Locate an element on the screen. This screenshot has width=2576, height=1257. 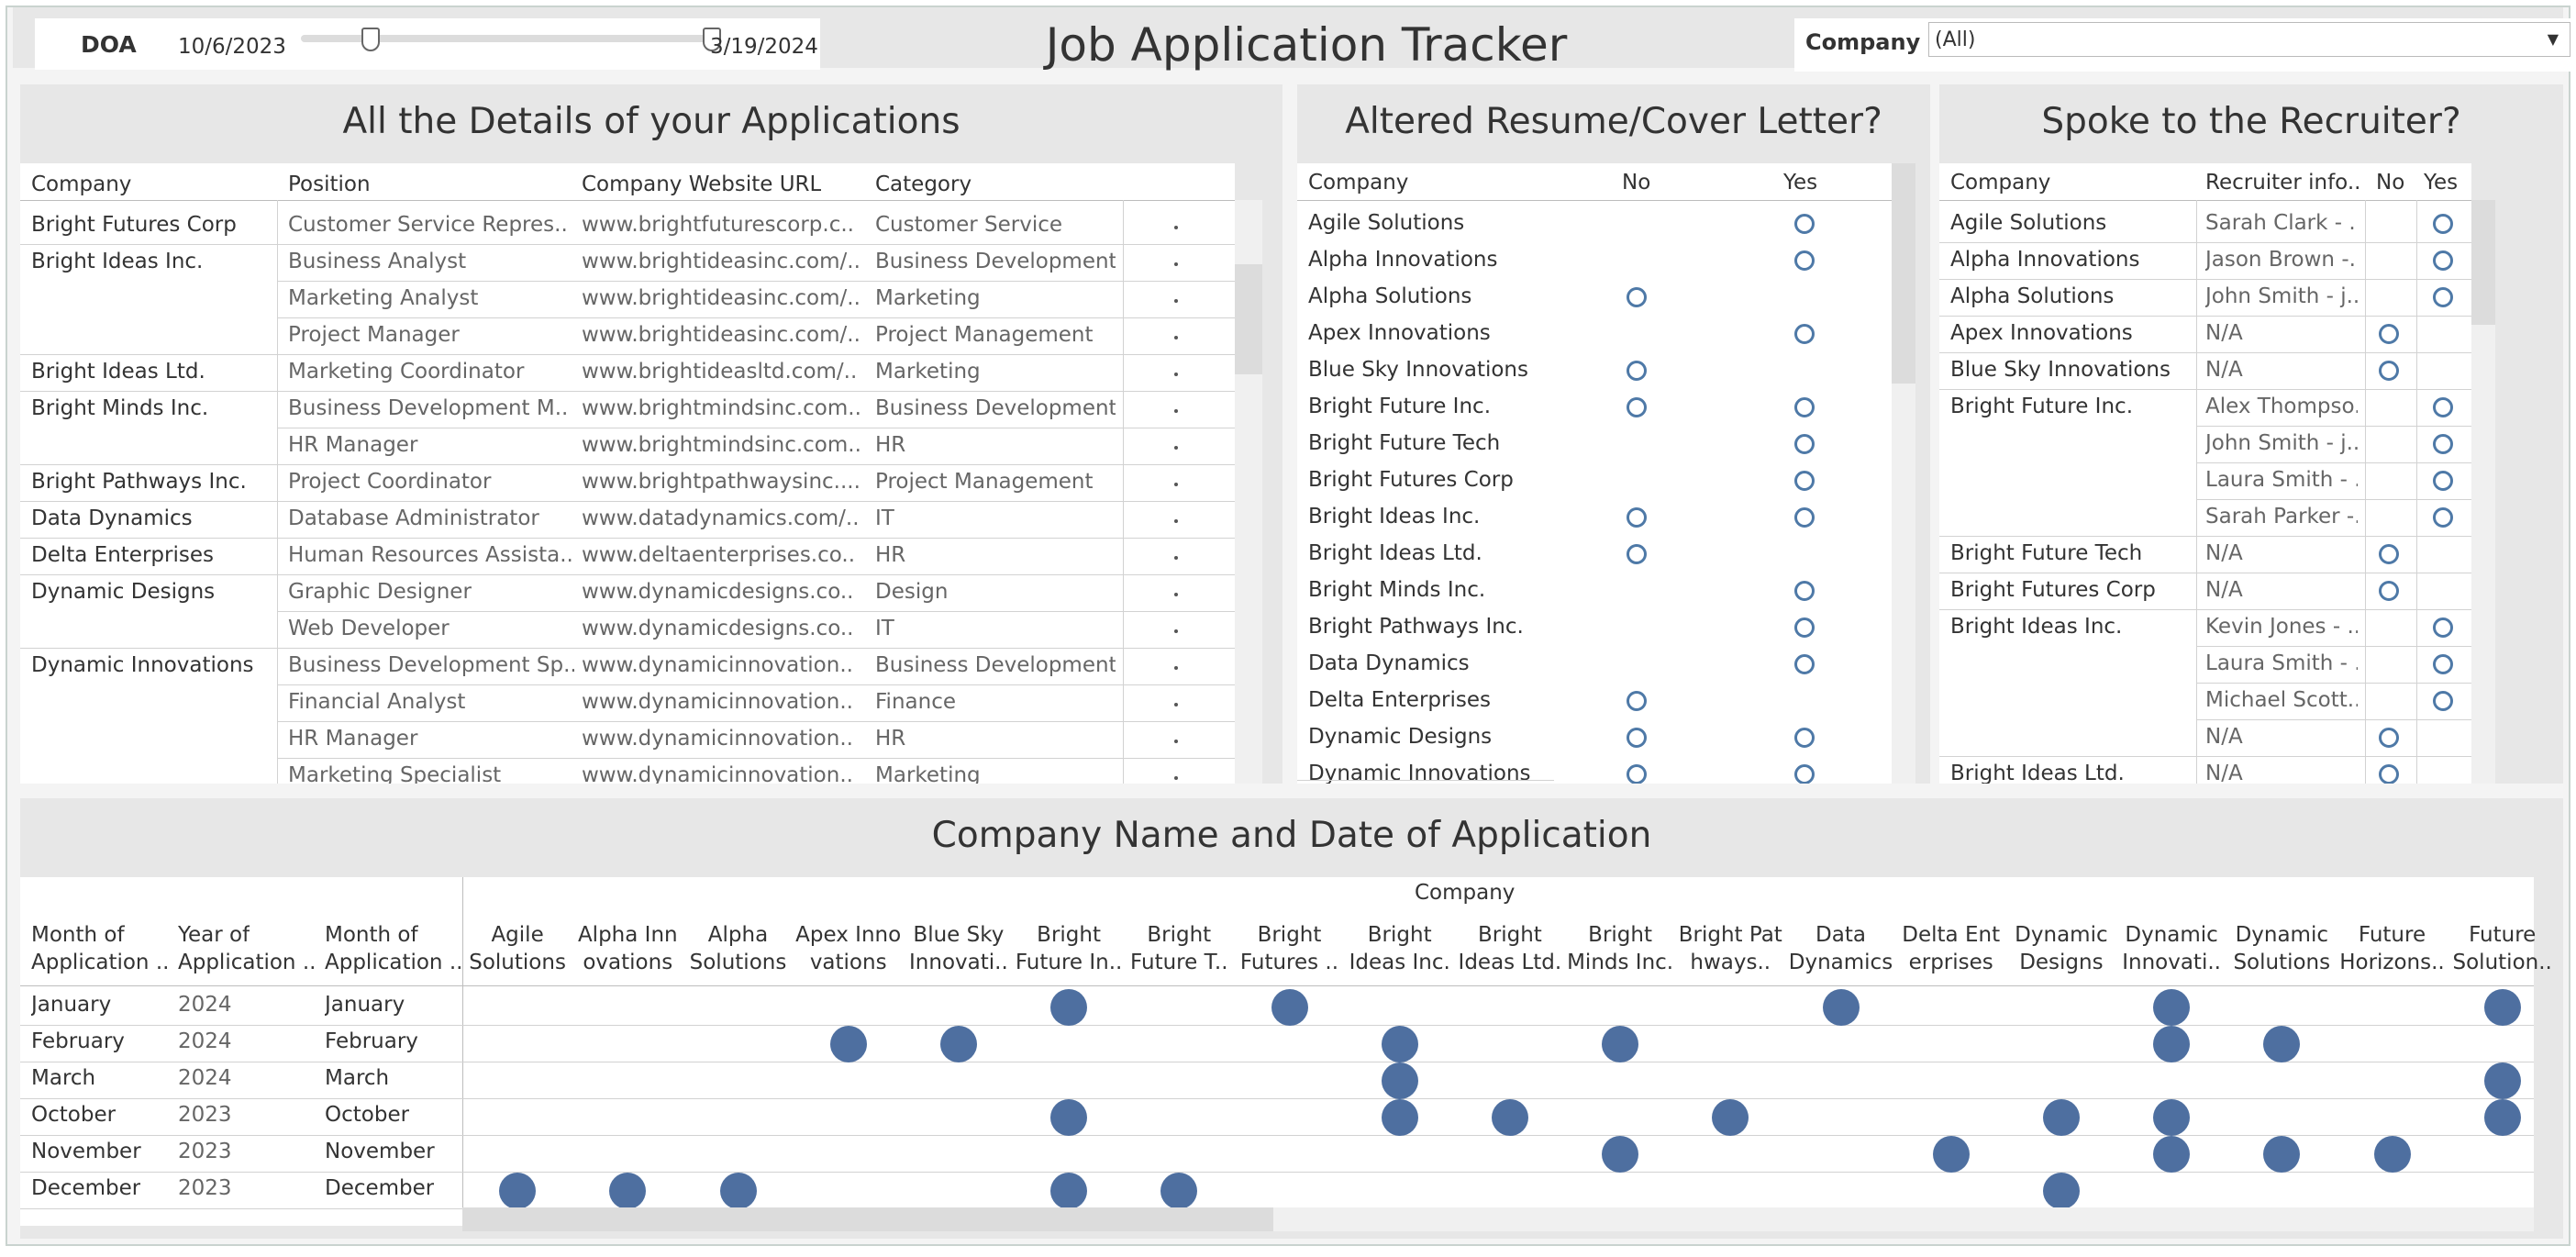
recruiter-scroll-thumb is located at coordinates (2483, 262).